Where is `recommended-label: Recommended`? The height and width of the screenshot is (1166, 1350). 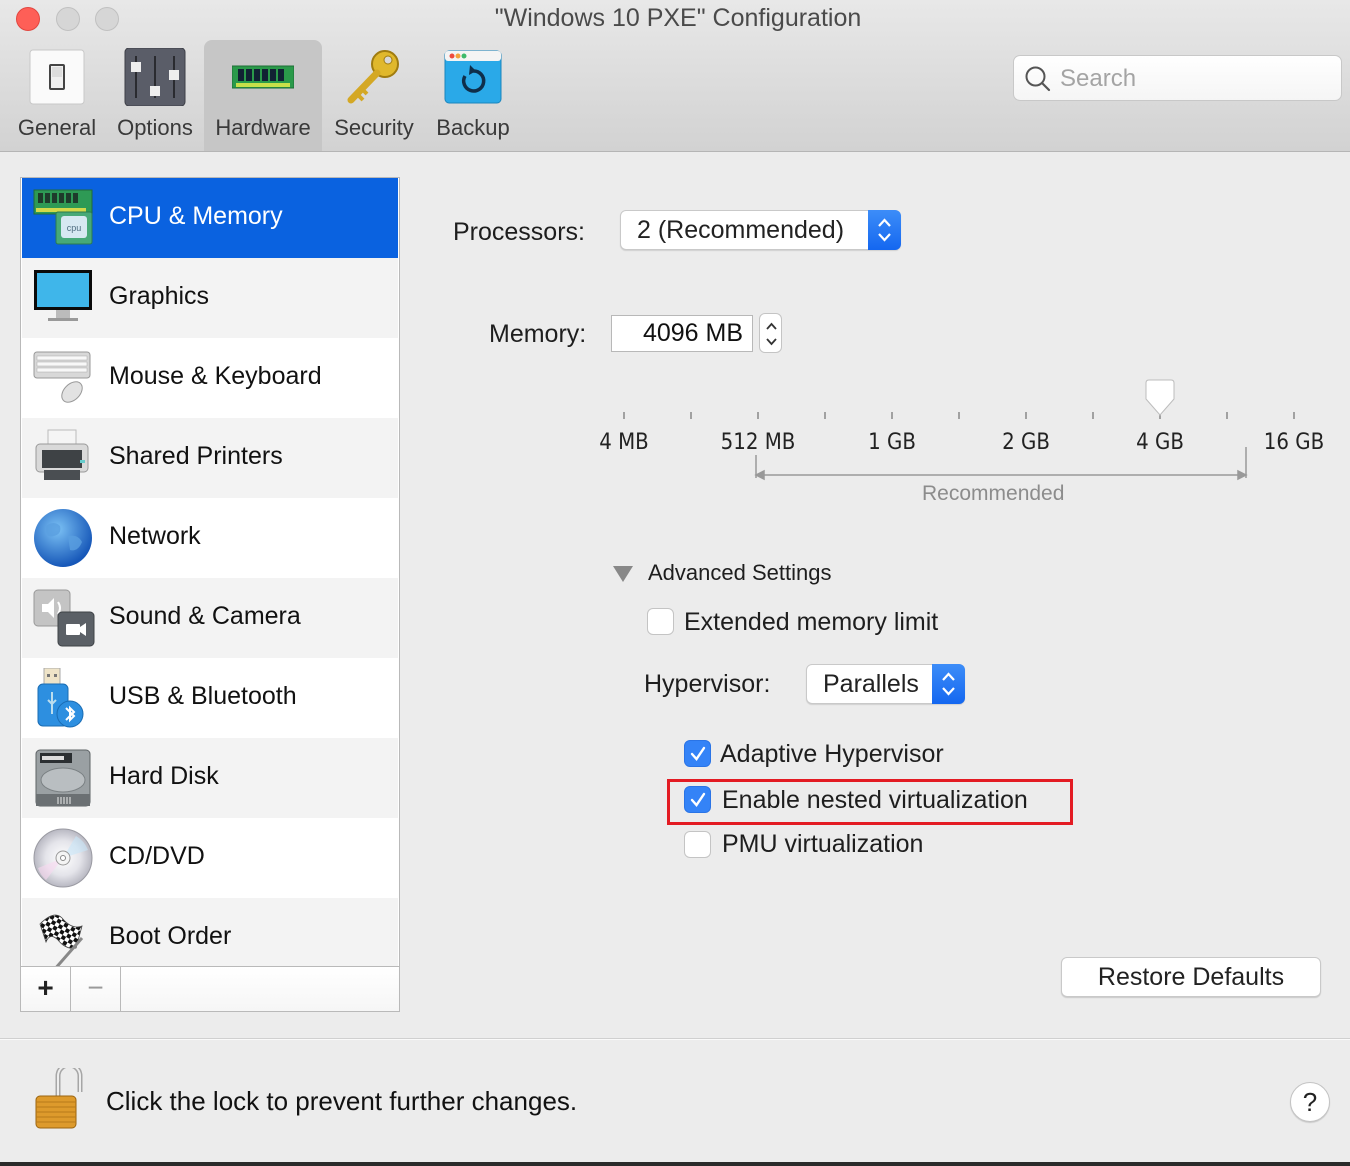 recommended-label: Recommended is located at coordinates (993, 493).